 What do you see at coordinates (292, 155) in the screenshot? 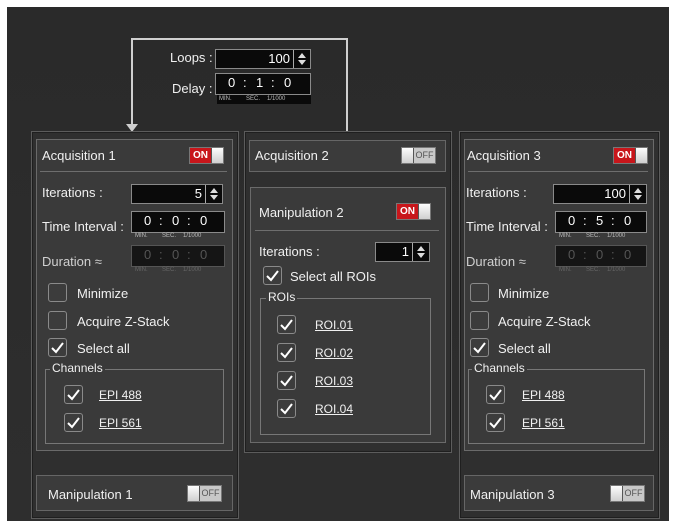
I see `acquisition-2-title: Acquisition 2` at bounding box center [292, 155].